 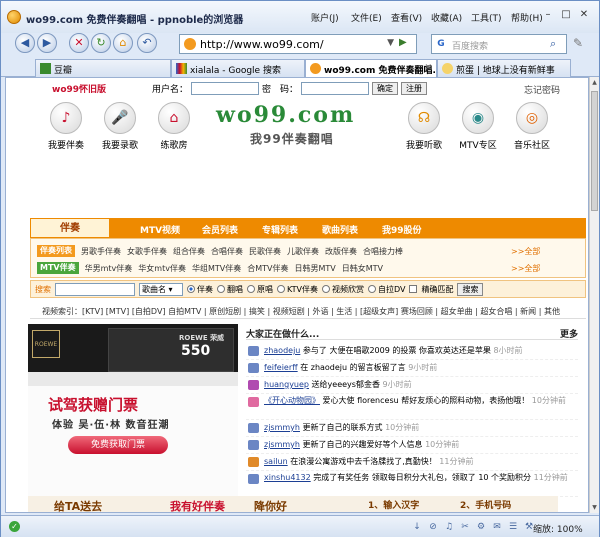 What do you see at coordinates (340, 229) in the screenshot?
I see `tab-song-list: 歌曲列表` at bounding box center [340, 229].